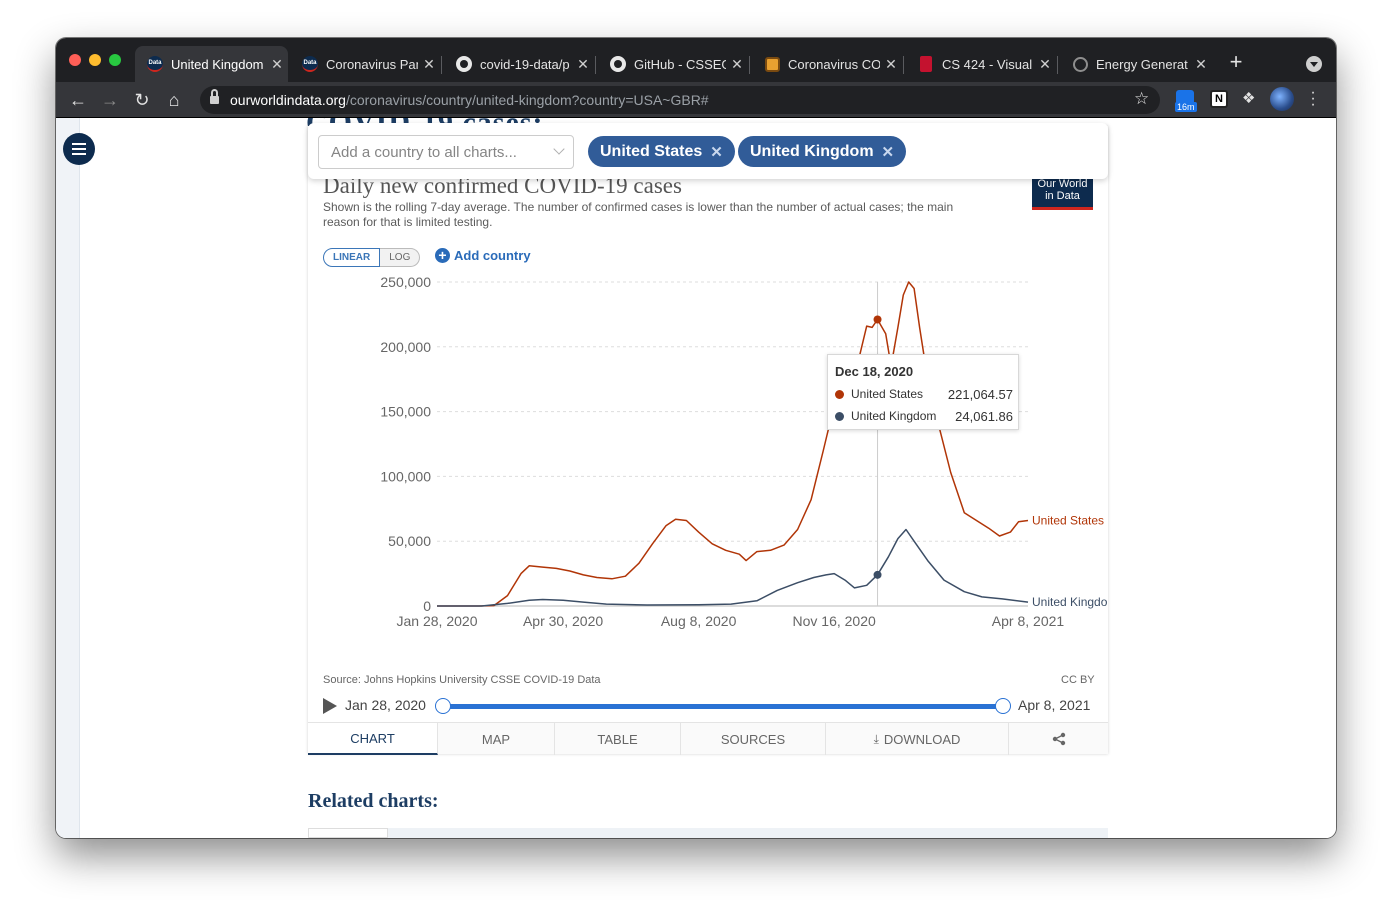 The image size is (1392, 912). I want to click on browser-tab-energy-generation: Energy Generat ✕, so click(1136, 64).